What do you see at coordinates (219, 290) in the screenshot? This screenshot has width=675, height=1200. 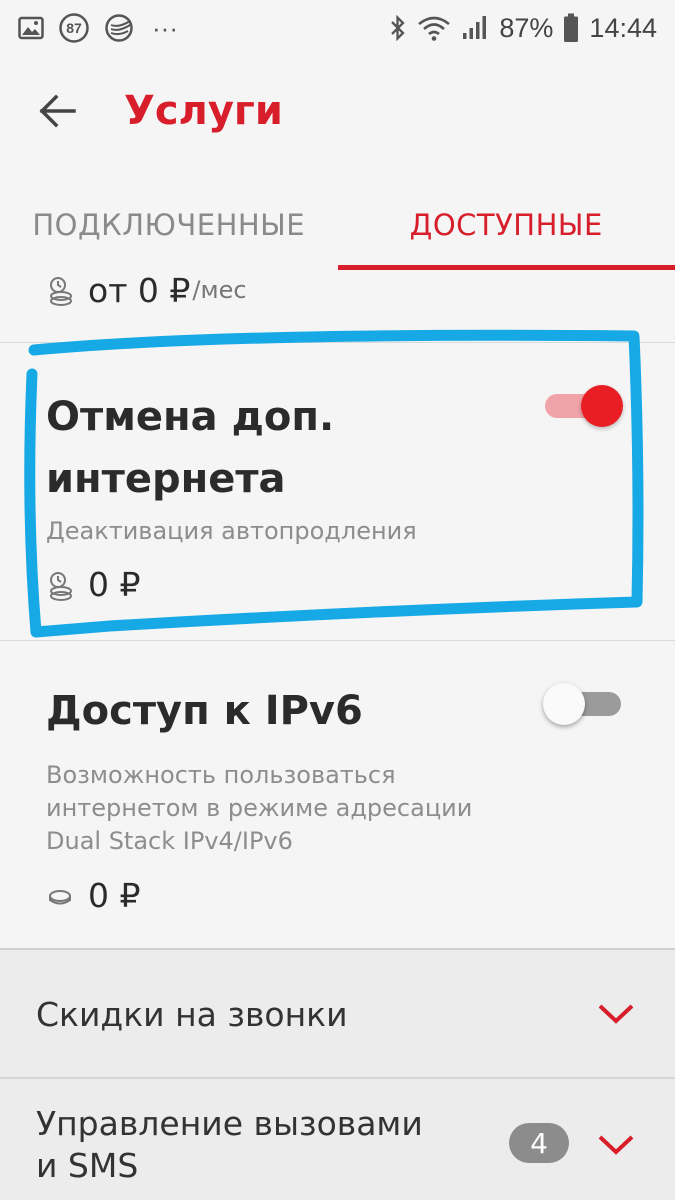 I see `partial-item-price-unit: /мес` at bounding box center [219, 290].